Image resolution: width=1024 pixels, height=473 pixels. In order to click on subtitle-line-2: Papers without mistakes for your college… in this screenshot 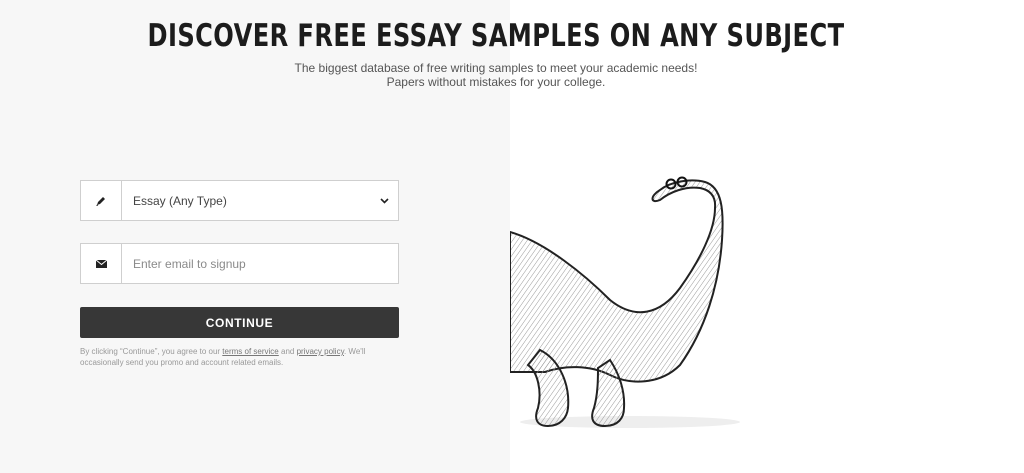, I will do `click(496, 82)`.